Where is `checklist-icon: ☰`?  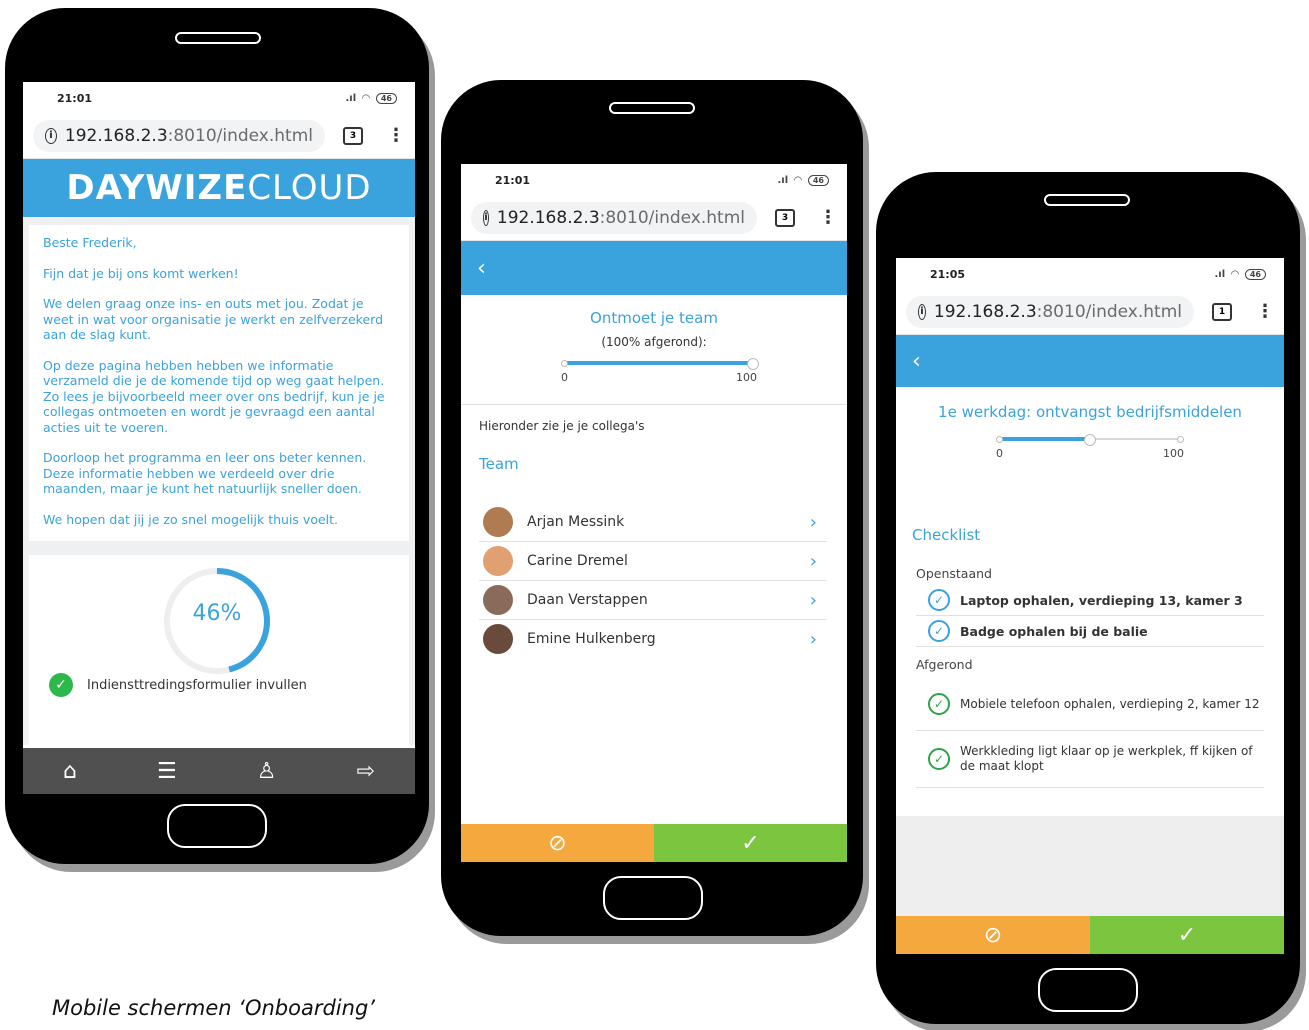
checklist-icon: ☰ is located at coordinates (167, 771).